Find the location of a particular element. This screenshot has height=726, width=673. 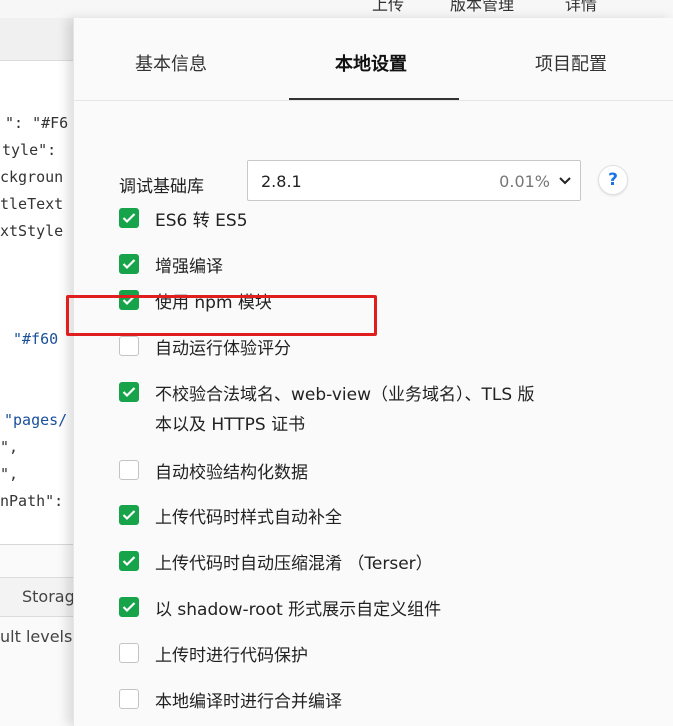

code-line: nPath": is located at coordinates (32, 501).